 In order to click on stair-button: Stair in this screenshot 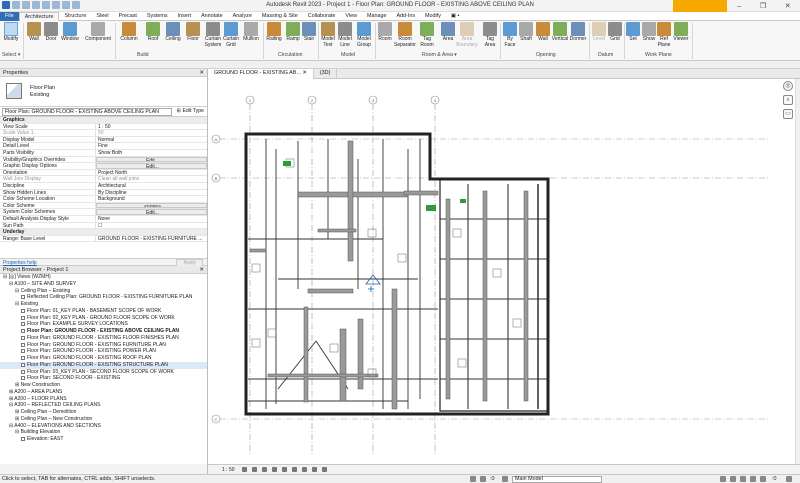, I will do `click(309, 32)`.